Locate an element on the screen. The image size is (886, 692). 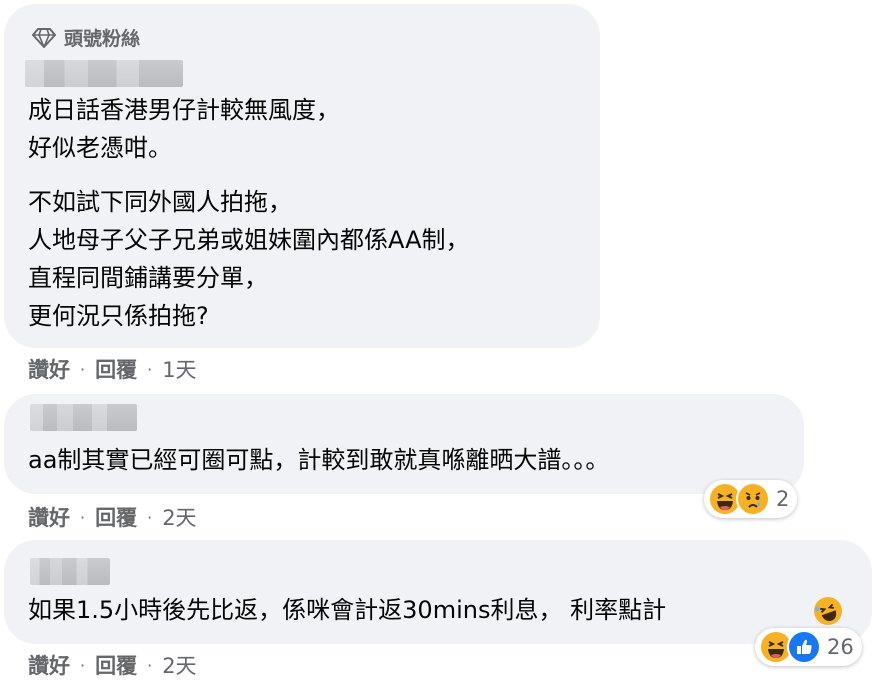
comment-text: aa制其實已經可圈可點，計較到敢就真喺離晒大譜。。。 is located at coordinates (319, 460).